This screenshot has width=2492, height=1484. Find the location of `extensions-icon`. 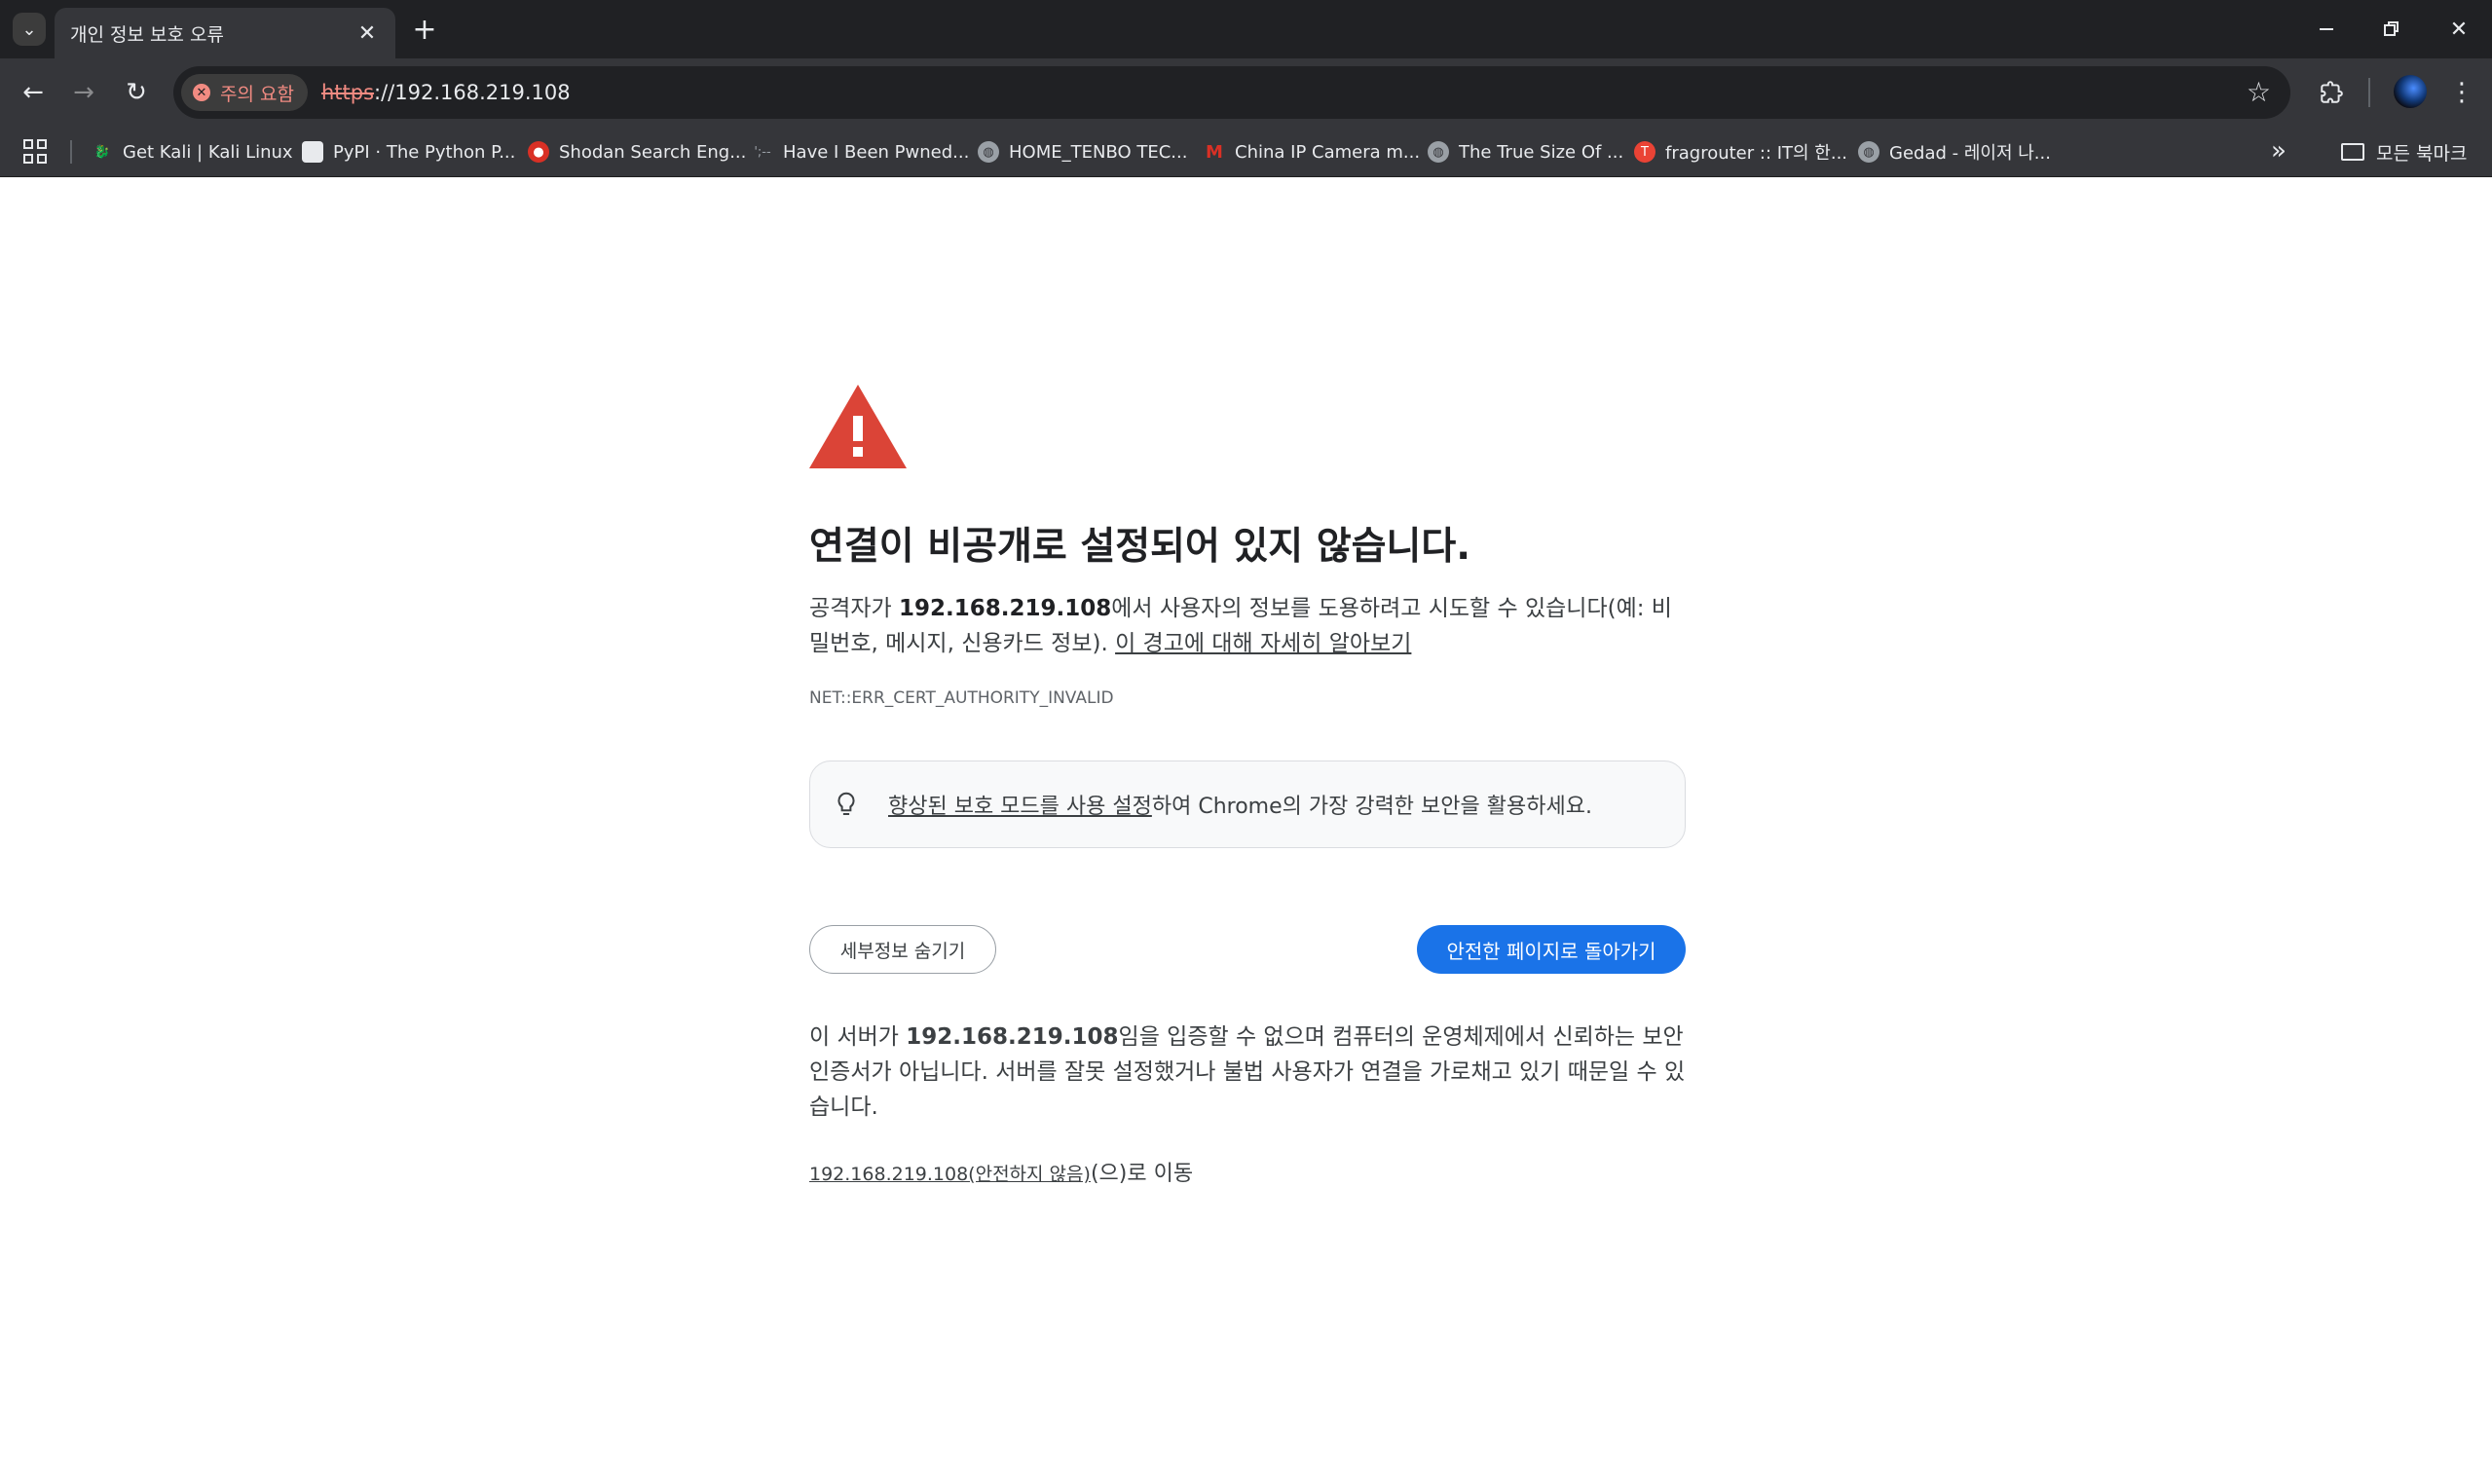

extensions-icon is located at coordinates (2331, 92).